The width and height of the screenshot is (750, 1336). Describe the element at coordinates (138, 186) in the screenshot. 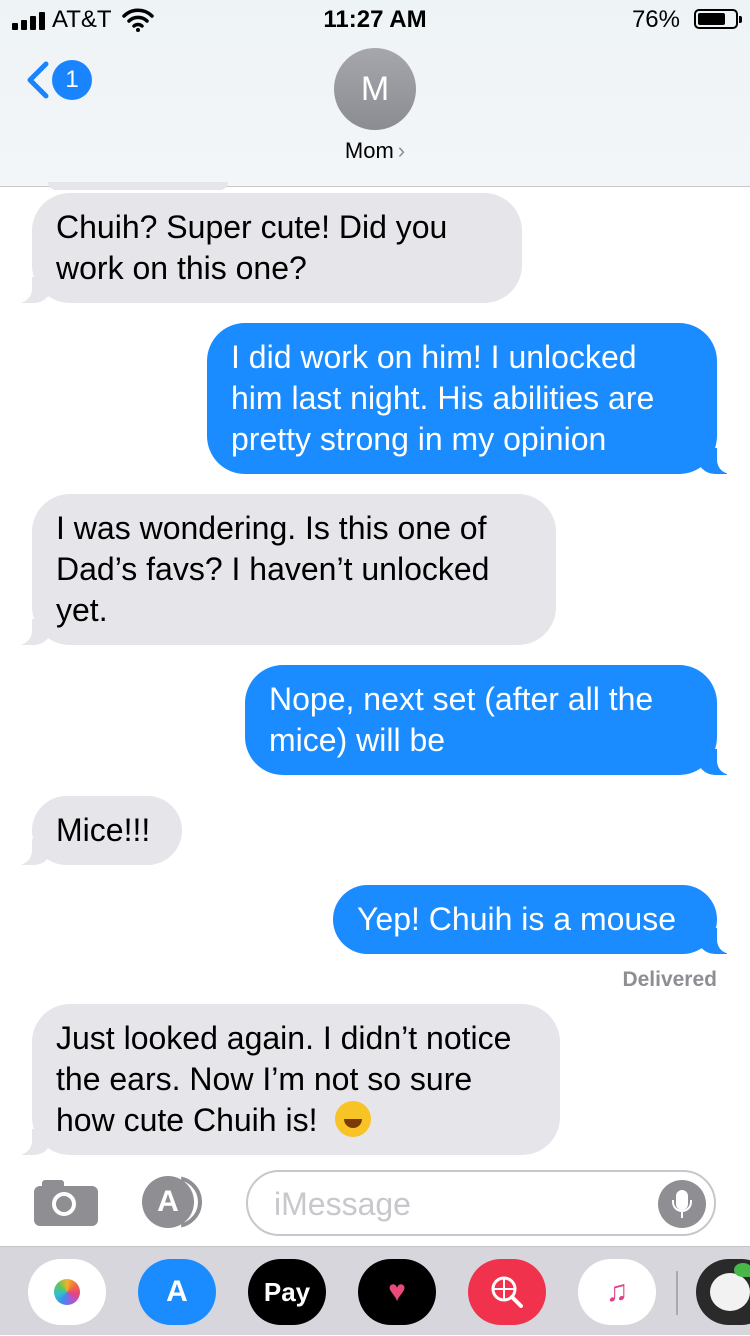

I see `previous-message-edge` at that location.